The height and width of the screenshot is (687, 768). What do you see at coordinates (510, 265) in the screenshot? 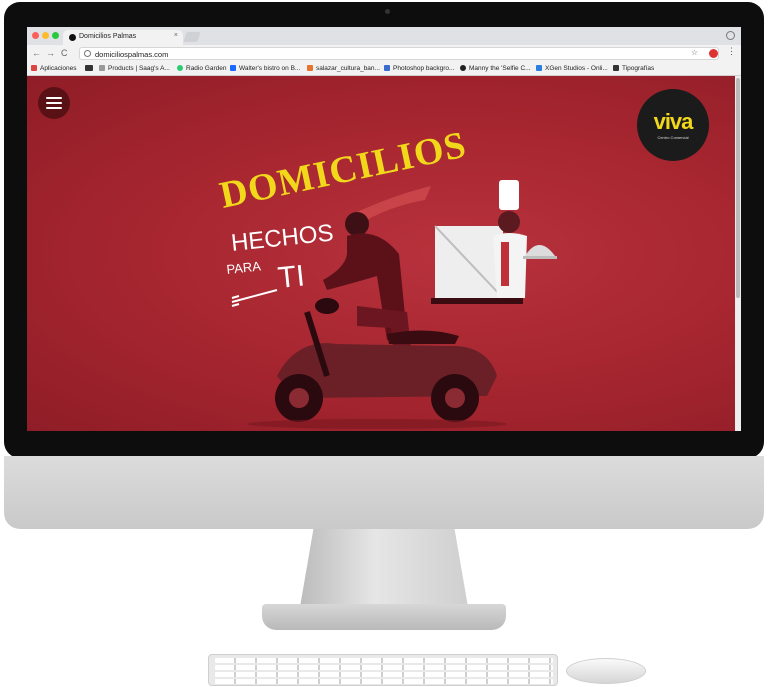
I see `chef-body` at bounding box center [510, 265].